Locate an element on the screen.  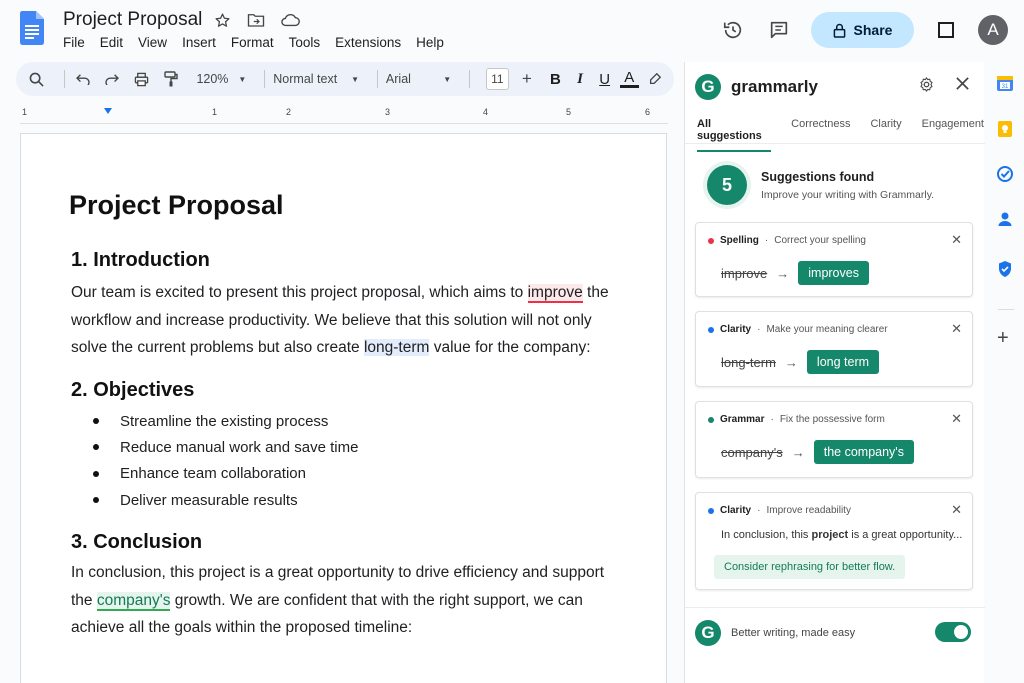
shield-icon is located at coordinates (1005, 269).